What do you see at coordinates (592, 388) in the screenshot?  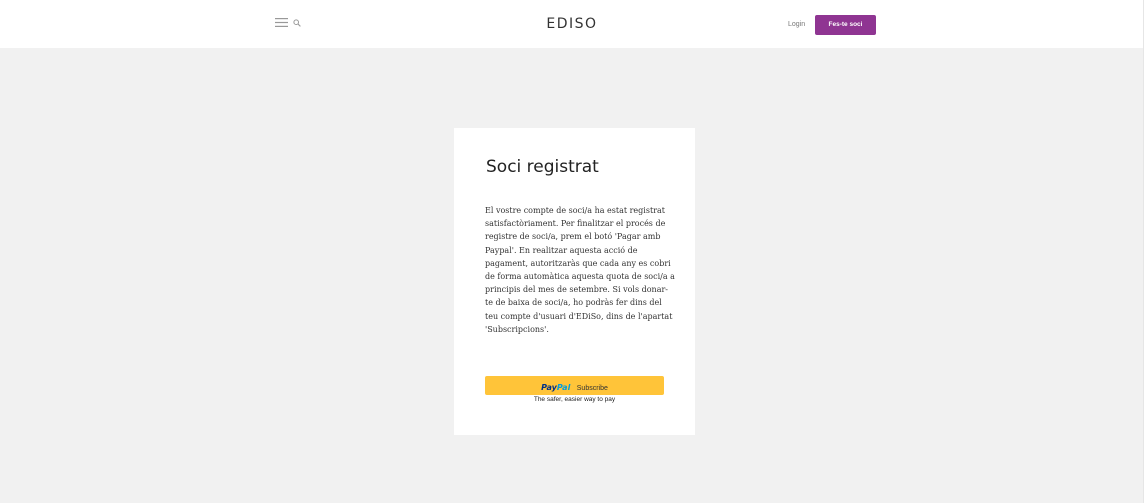 I see `paypal-subscribe-label: Subscribe` at bounding box center [592, 388].